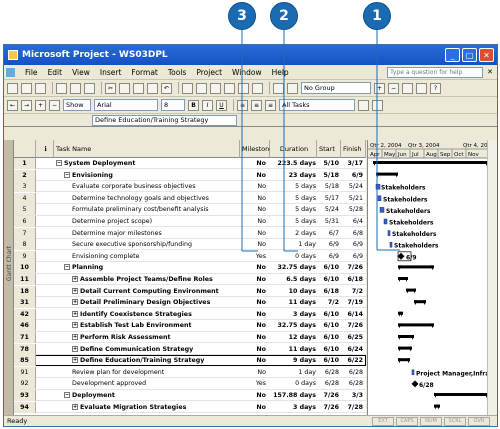  What do you see at coordinates (67, 395) in the screenshot?
I see `collapse-icon: −` at bounding box center [67, 395].